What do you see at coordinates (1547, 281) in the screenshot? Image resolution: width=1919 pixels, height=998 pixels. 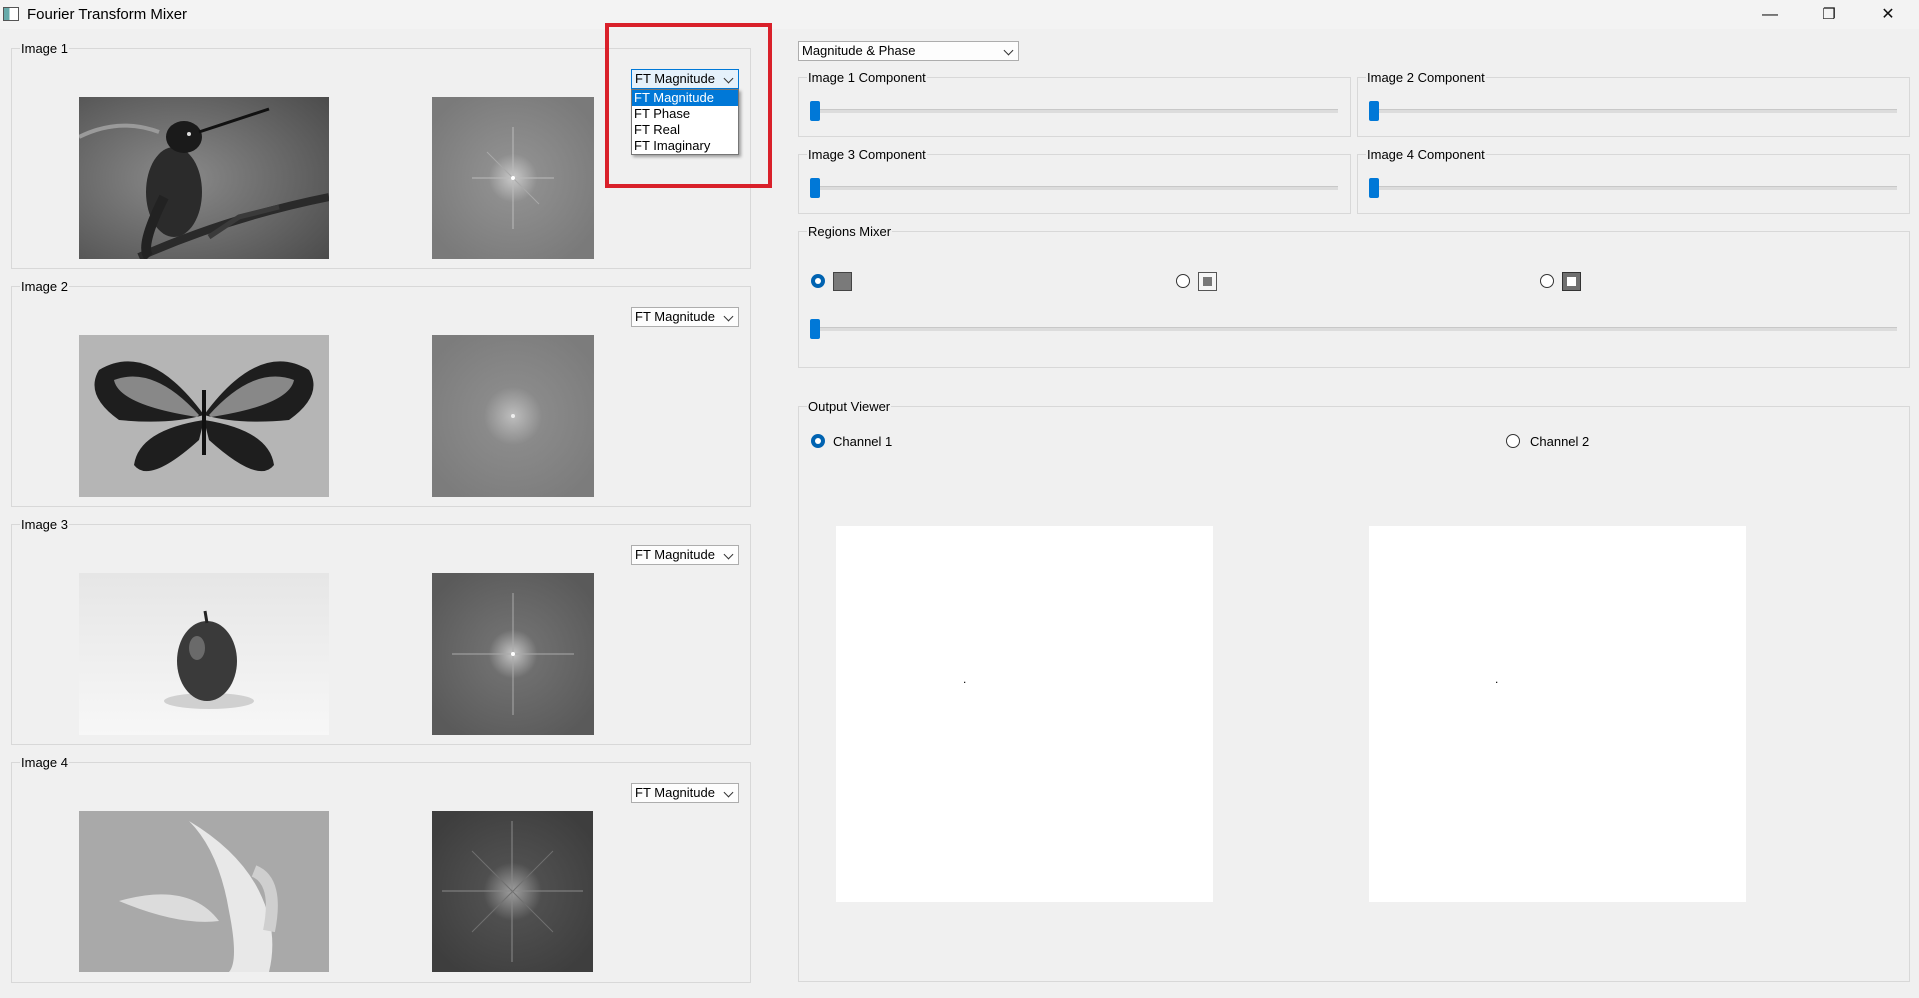 I see `region-outer-radio` at bounding box center [1547, 281].